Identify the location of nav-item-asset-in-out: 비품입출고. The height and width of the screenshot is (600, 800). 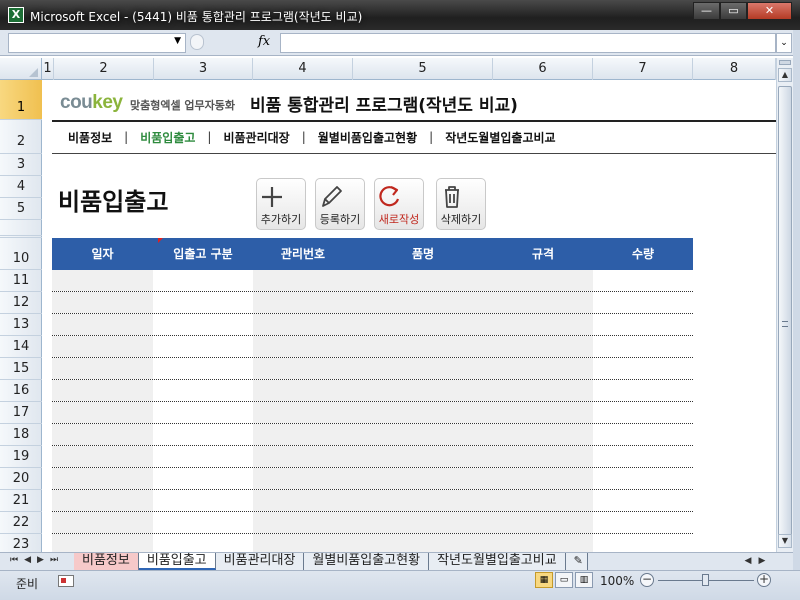
(167, 137).